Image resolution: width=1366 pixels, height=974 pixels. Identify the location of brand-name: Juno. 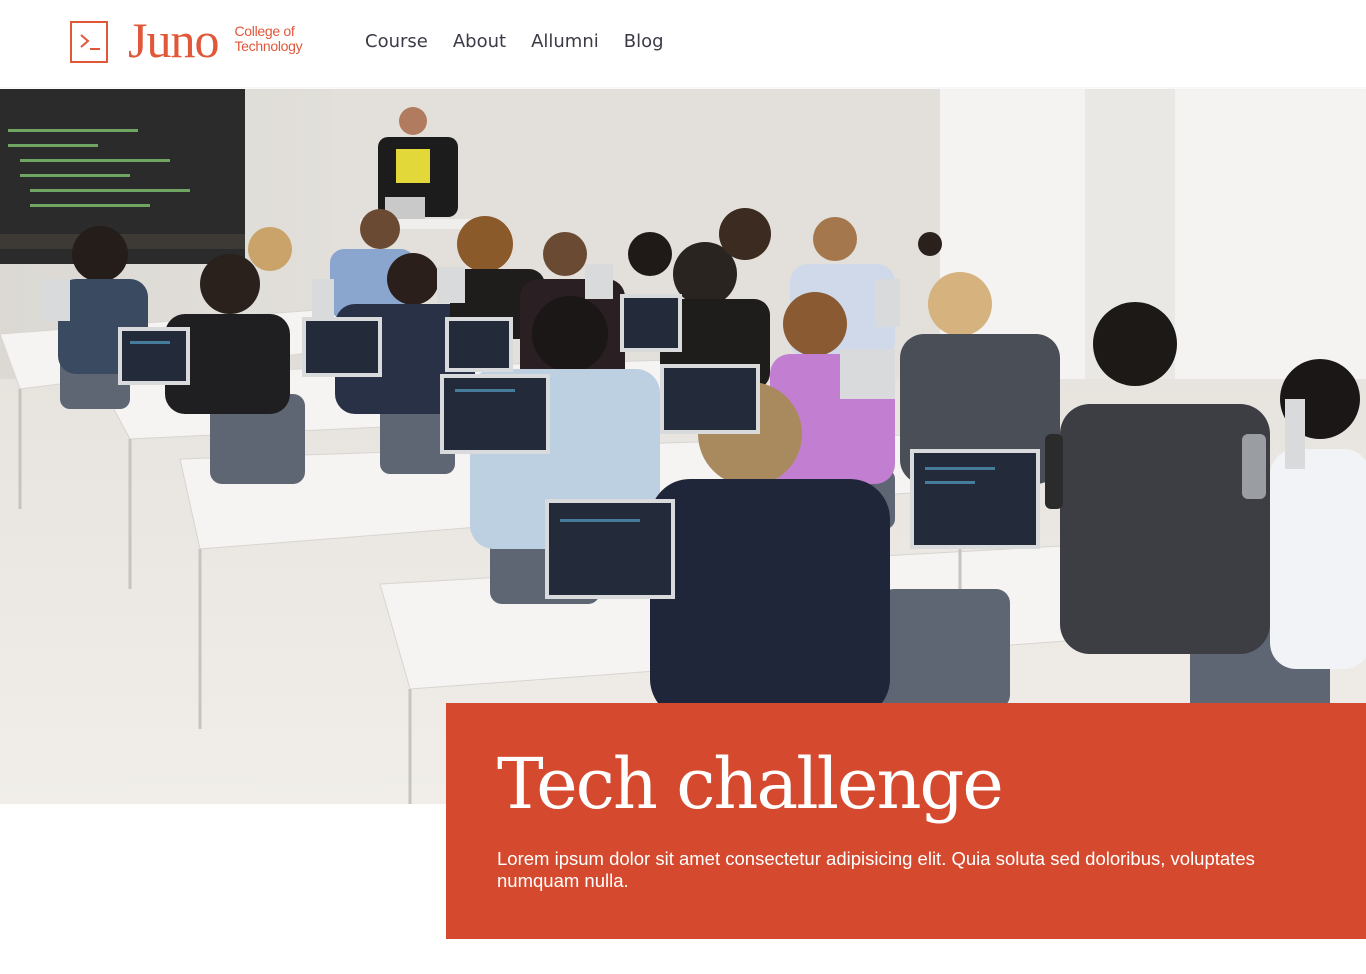
(173, 40).